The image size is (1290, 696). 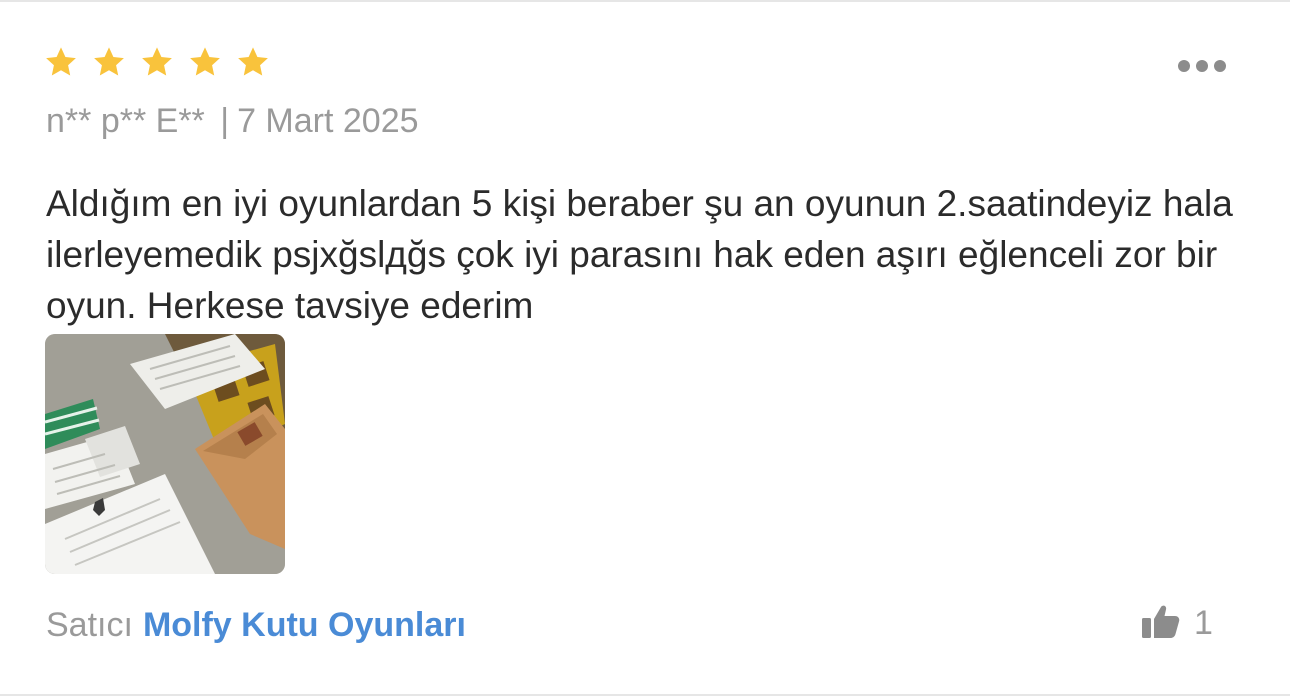 I want to click on like-button: 1, so click(x=1177, y=623).